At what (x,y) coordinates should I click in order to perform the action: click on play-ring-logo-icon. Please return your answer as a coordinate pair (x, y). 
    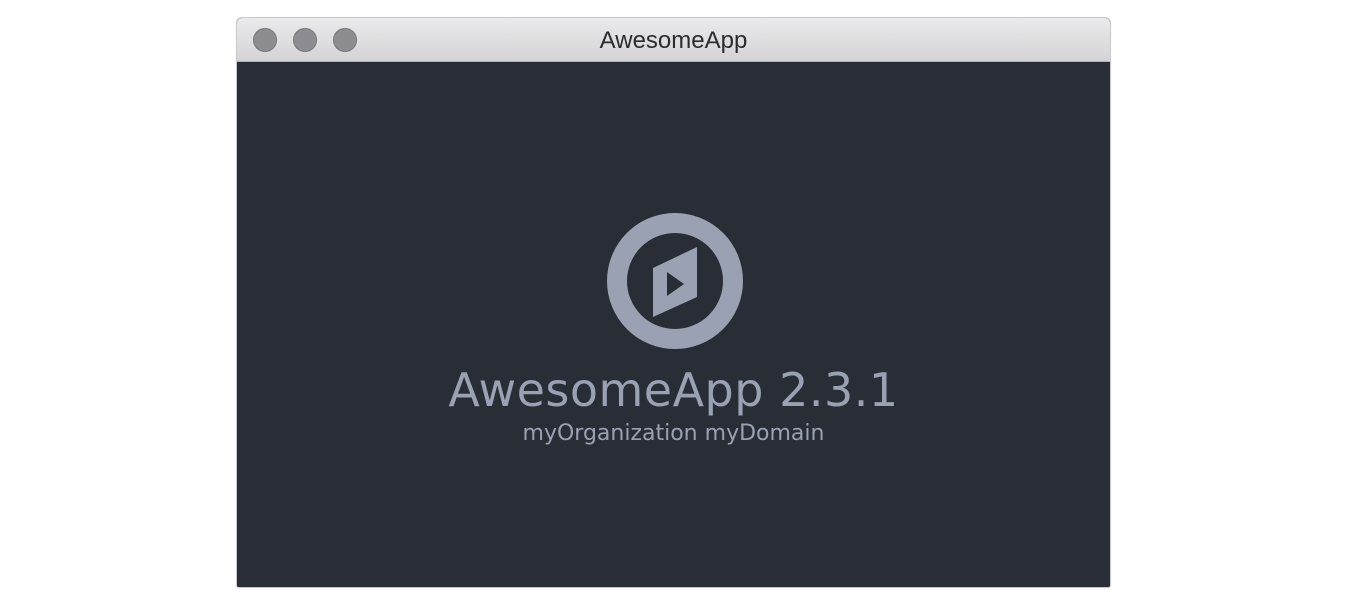
    Looking at the image, I should click on (675, 281).